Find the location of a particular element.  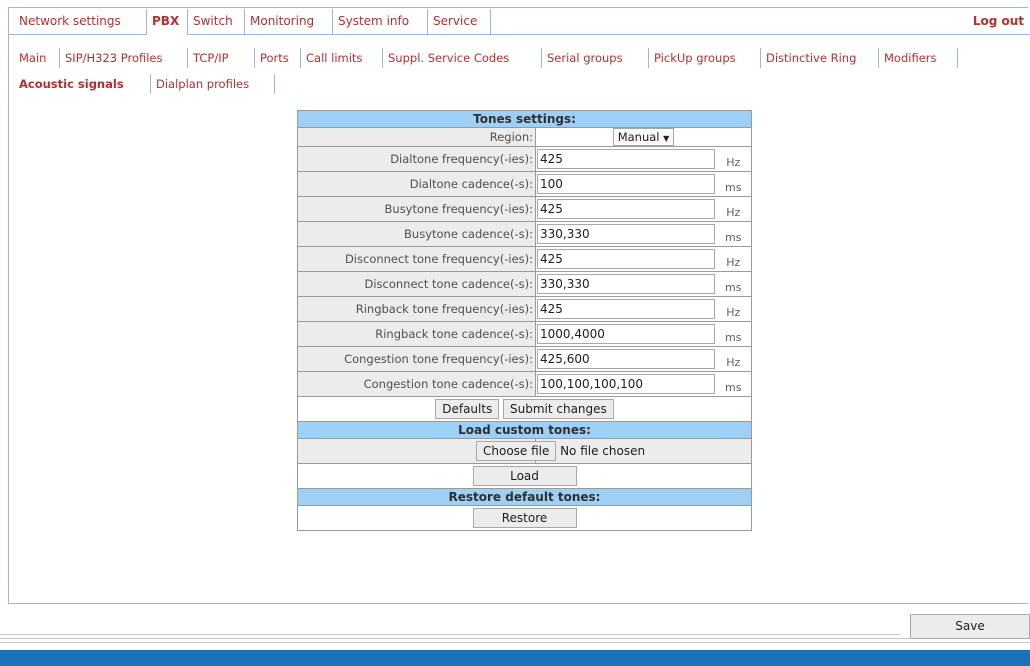

tone-row: Disconnect tone cadence(-s): ms is located at coordinates (524, 284).